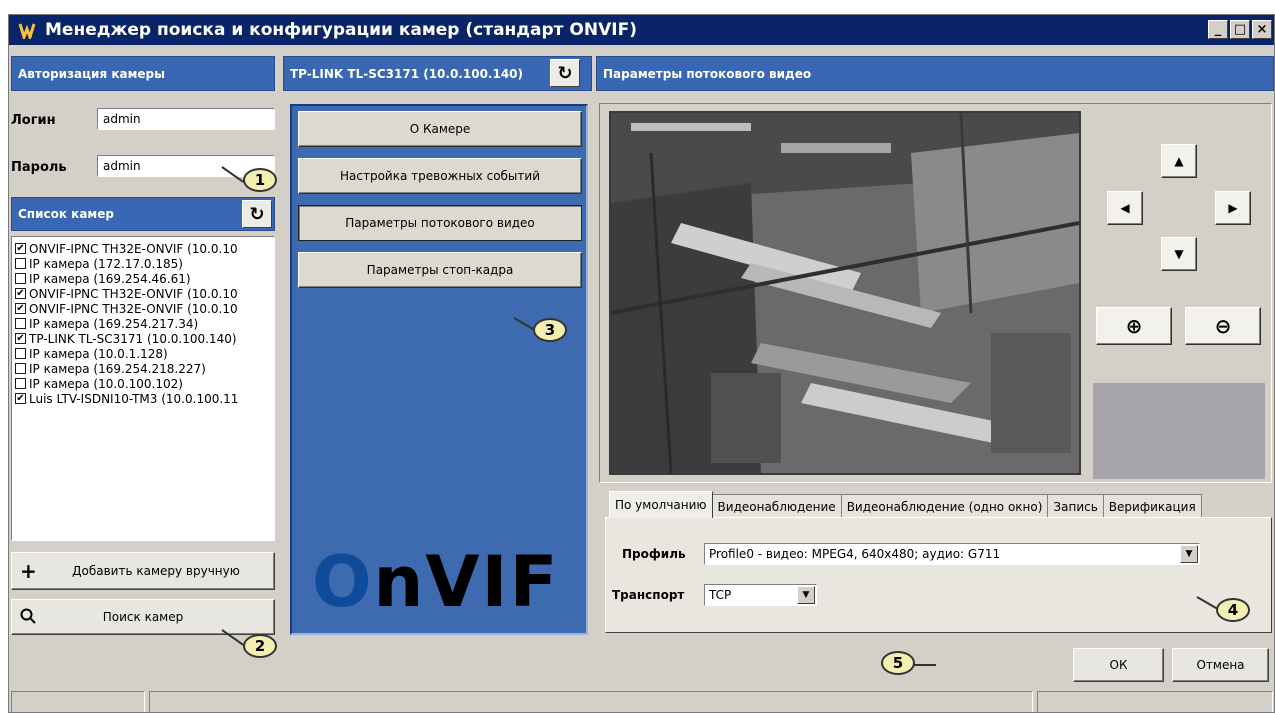 The image size is (1275, 713). I want to click on zoom-in-icon: ⊕, so click(1134, 326).